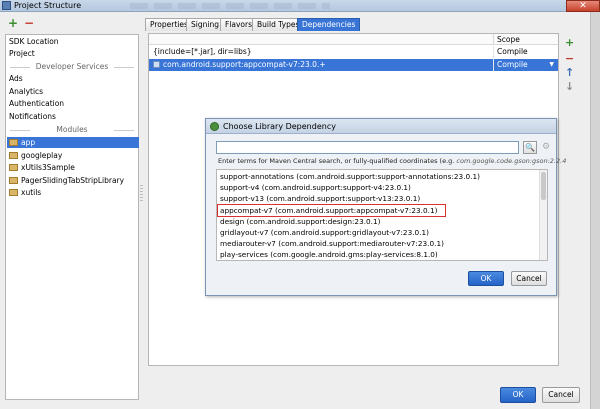 Image resolution: width=600 pixels, height=409 pixels. What do you see at coordinates (530, 147) in the screenshot?
I see `search-icon: 🔍` at bounding box center [530, 147].